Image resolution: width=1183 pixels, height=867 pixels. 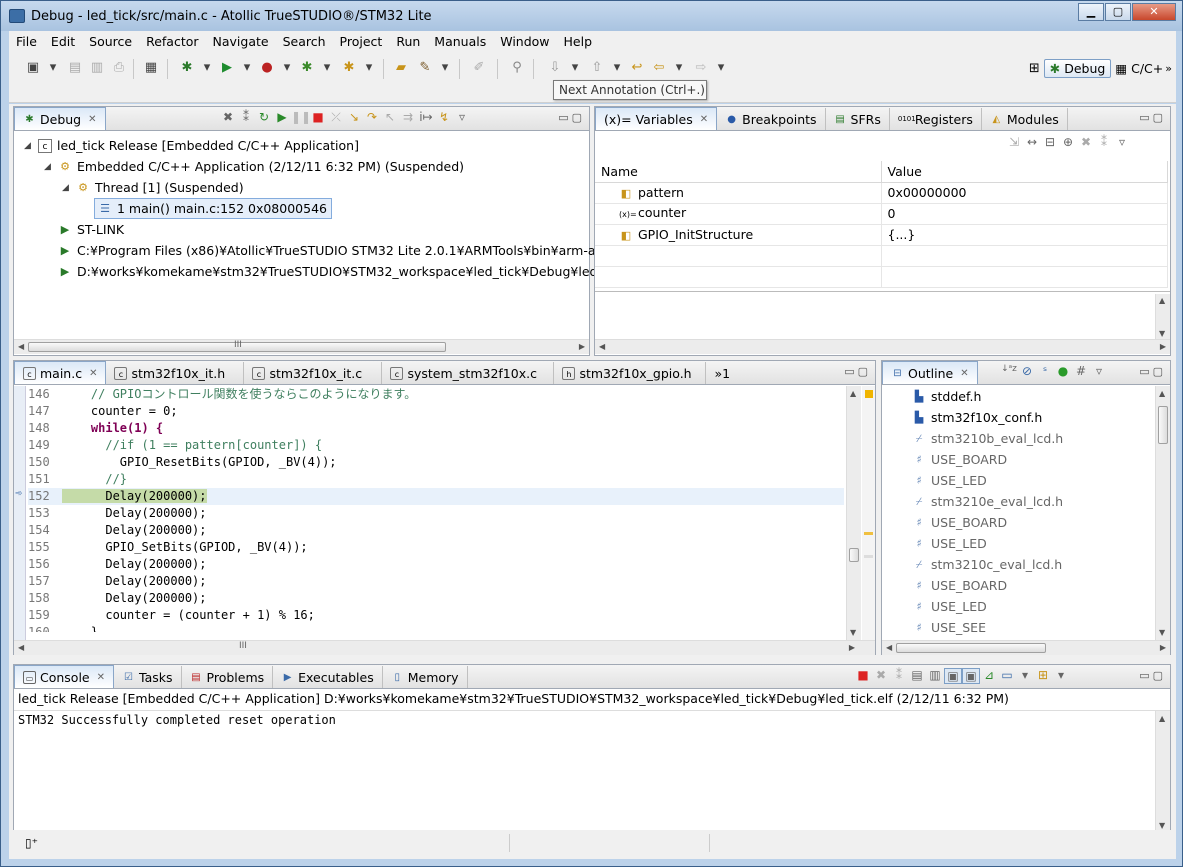 What do you see at coordinates (947, 396) in the screenshot?
I see `list-item: ▙ stddef.h` at bounding box center [947, 396].